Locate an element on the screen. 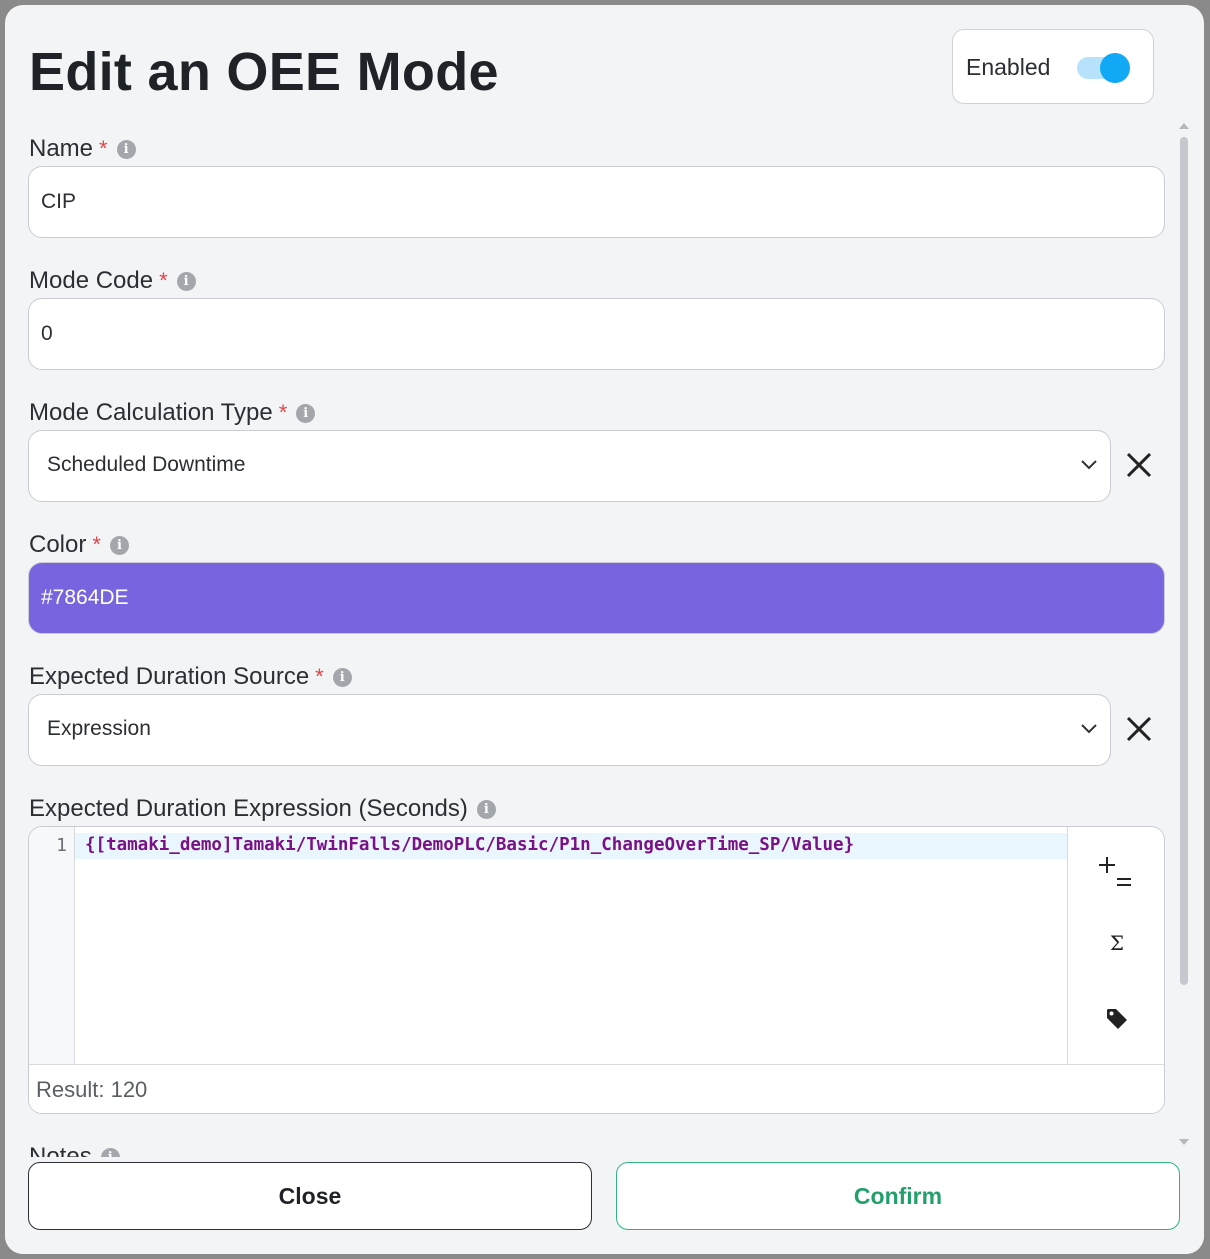 This screenshot has height=1259, width=1210. line-number-gutter: 1 is located at coordinates (52, 945).